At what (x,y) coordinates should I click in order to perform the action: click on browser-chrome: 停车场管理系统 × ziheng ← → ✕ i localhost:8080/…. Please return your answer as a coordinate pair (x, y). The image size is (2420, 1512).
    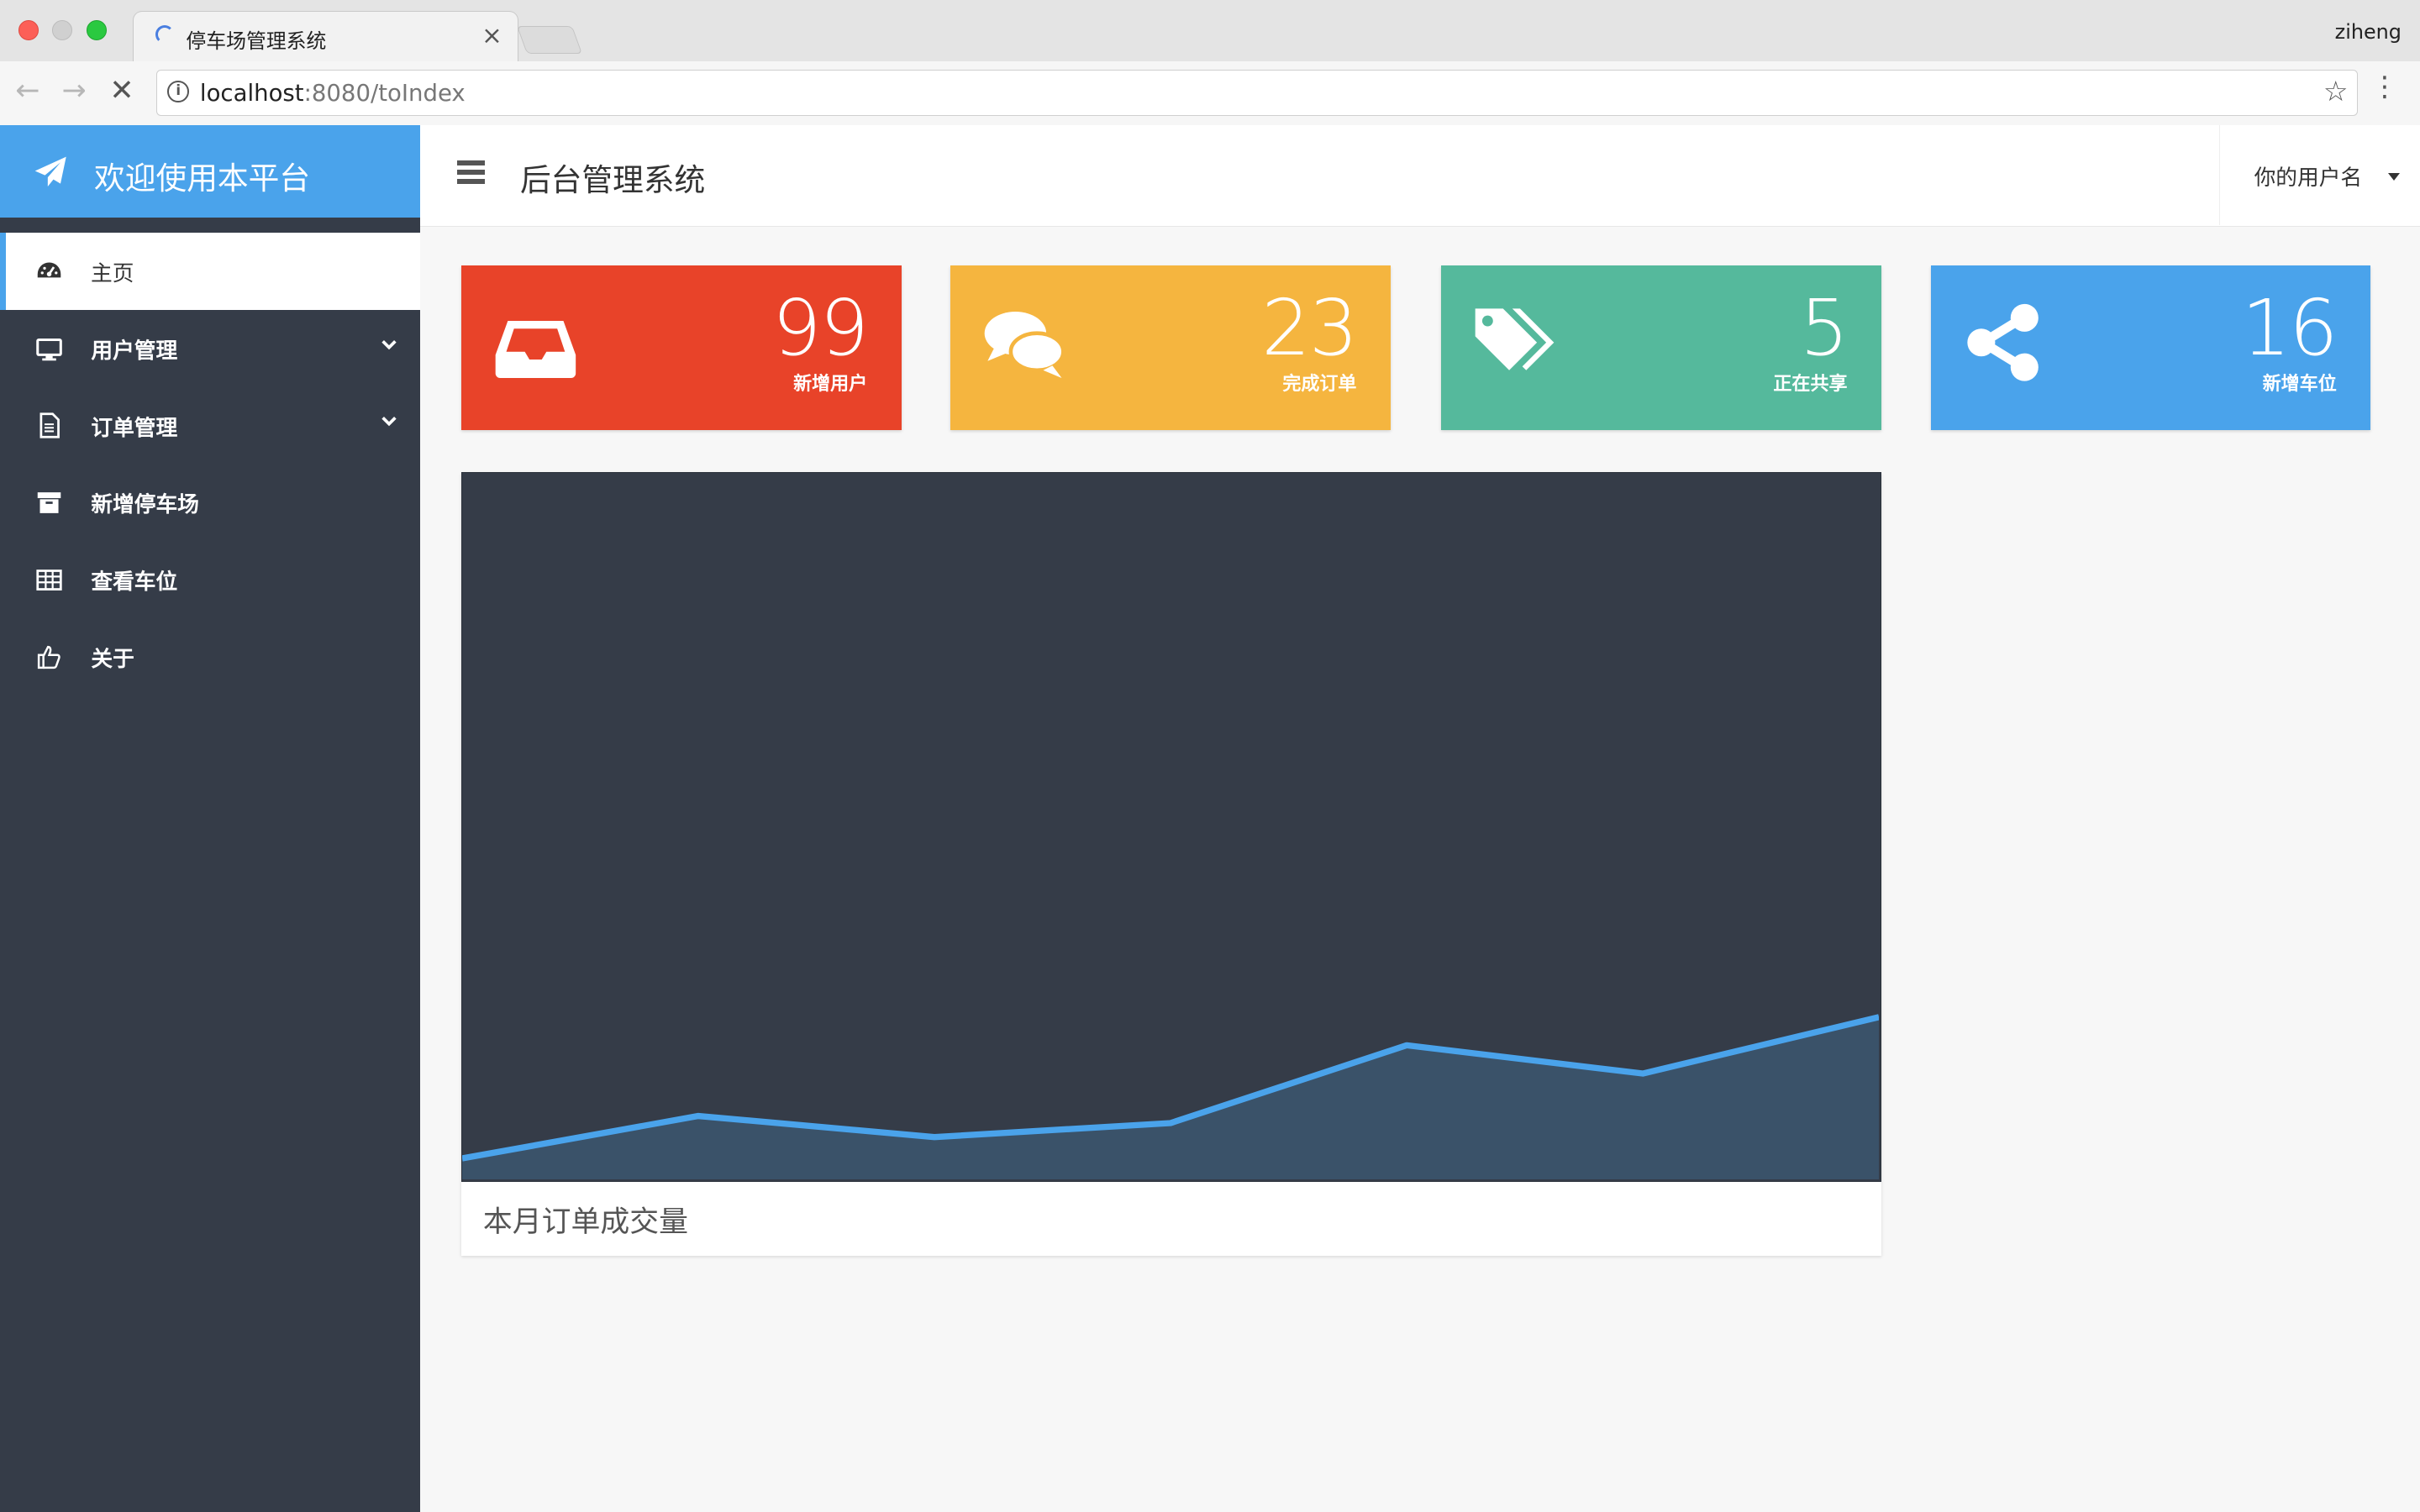
    Looking at the image, I should click on (1210, 62).